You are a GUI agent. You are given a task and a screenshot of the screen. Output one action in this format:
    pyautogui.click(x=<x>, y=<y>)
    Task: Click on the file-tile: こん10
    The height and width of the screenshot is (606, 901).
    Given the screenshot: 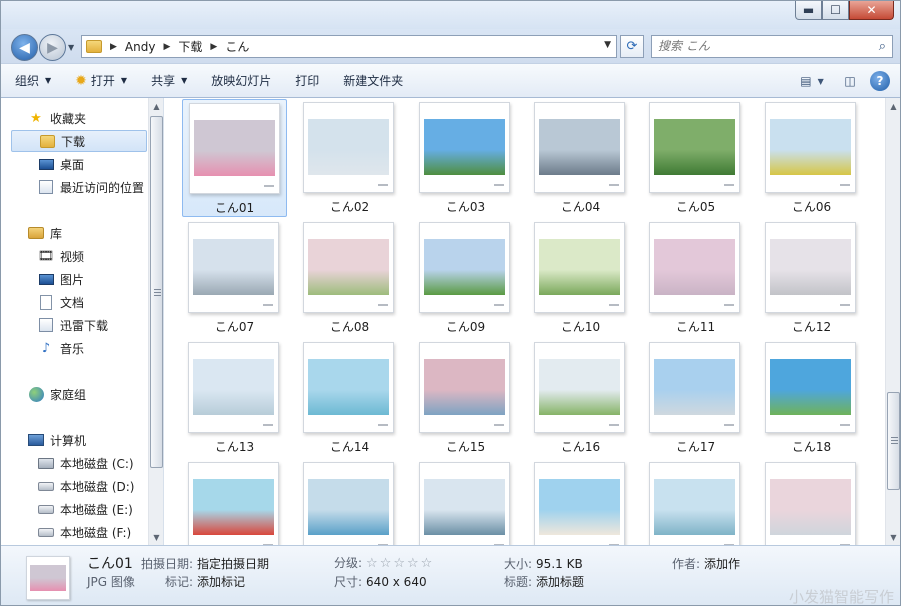 What is the action you would take?
    pyautogui.click(x=580, y=278)
    